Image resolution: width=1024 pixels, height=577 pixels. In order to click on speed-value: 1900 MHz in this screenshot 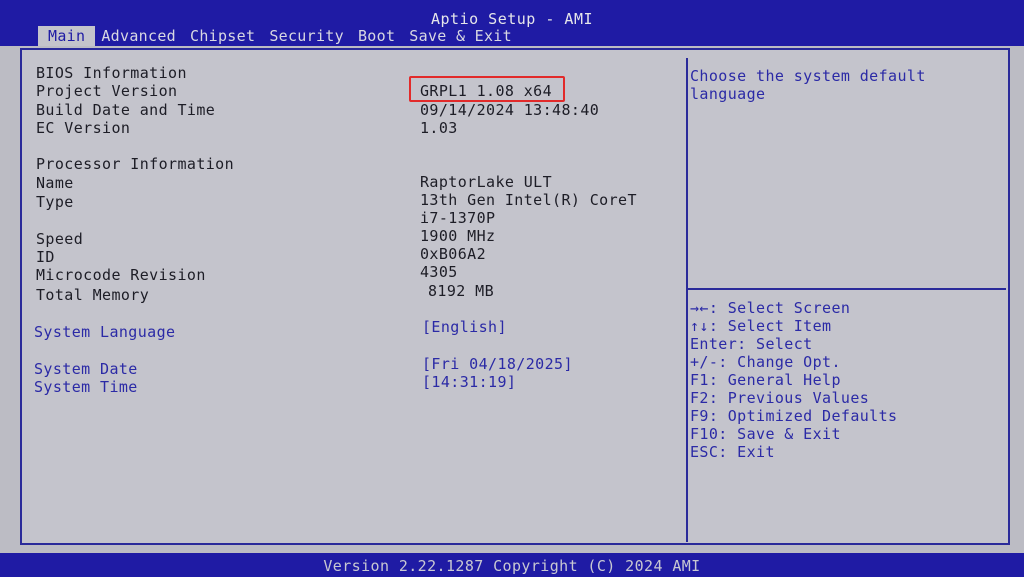, I will do `click(458, 236)`.